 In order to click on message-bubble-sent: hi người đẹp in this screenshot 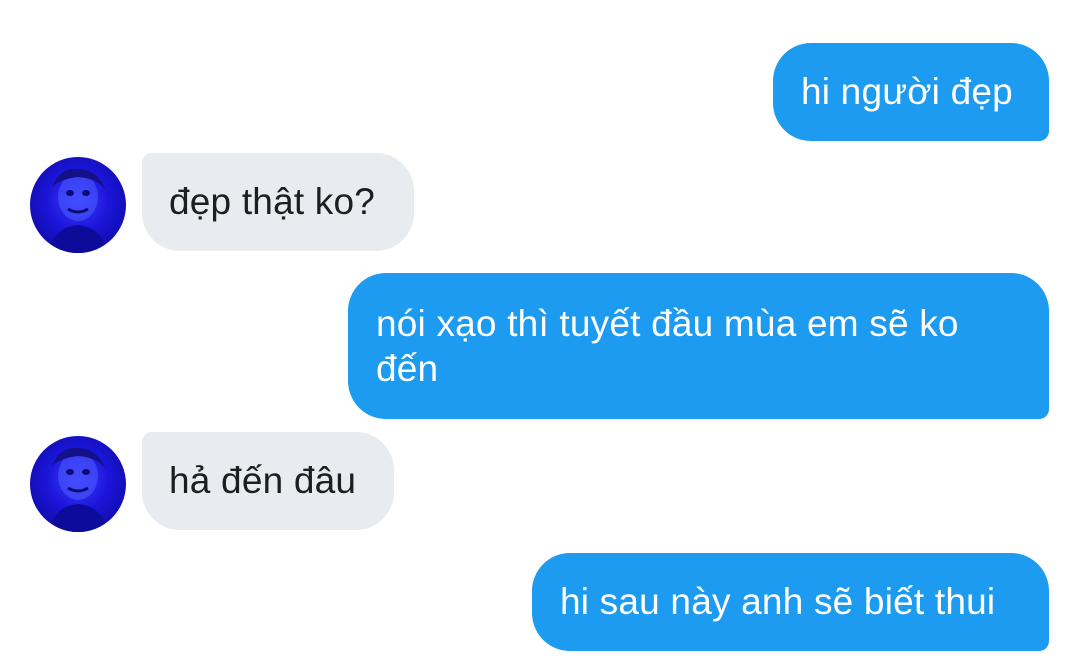, I will do `click(911, 92)`.